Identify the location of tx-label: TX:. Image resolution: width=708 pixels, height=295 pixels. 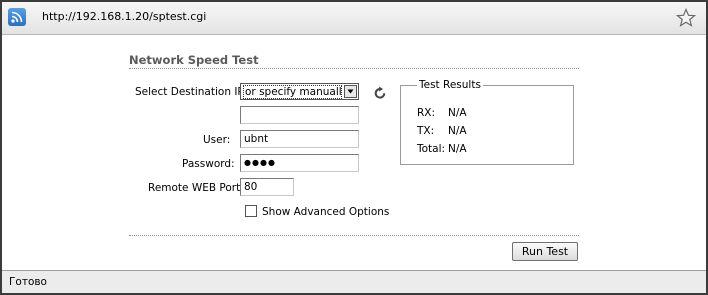
(426, 131).